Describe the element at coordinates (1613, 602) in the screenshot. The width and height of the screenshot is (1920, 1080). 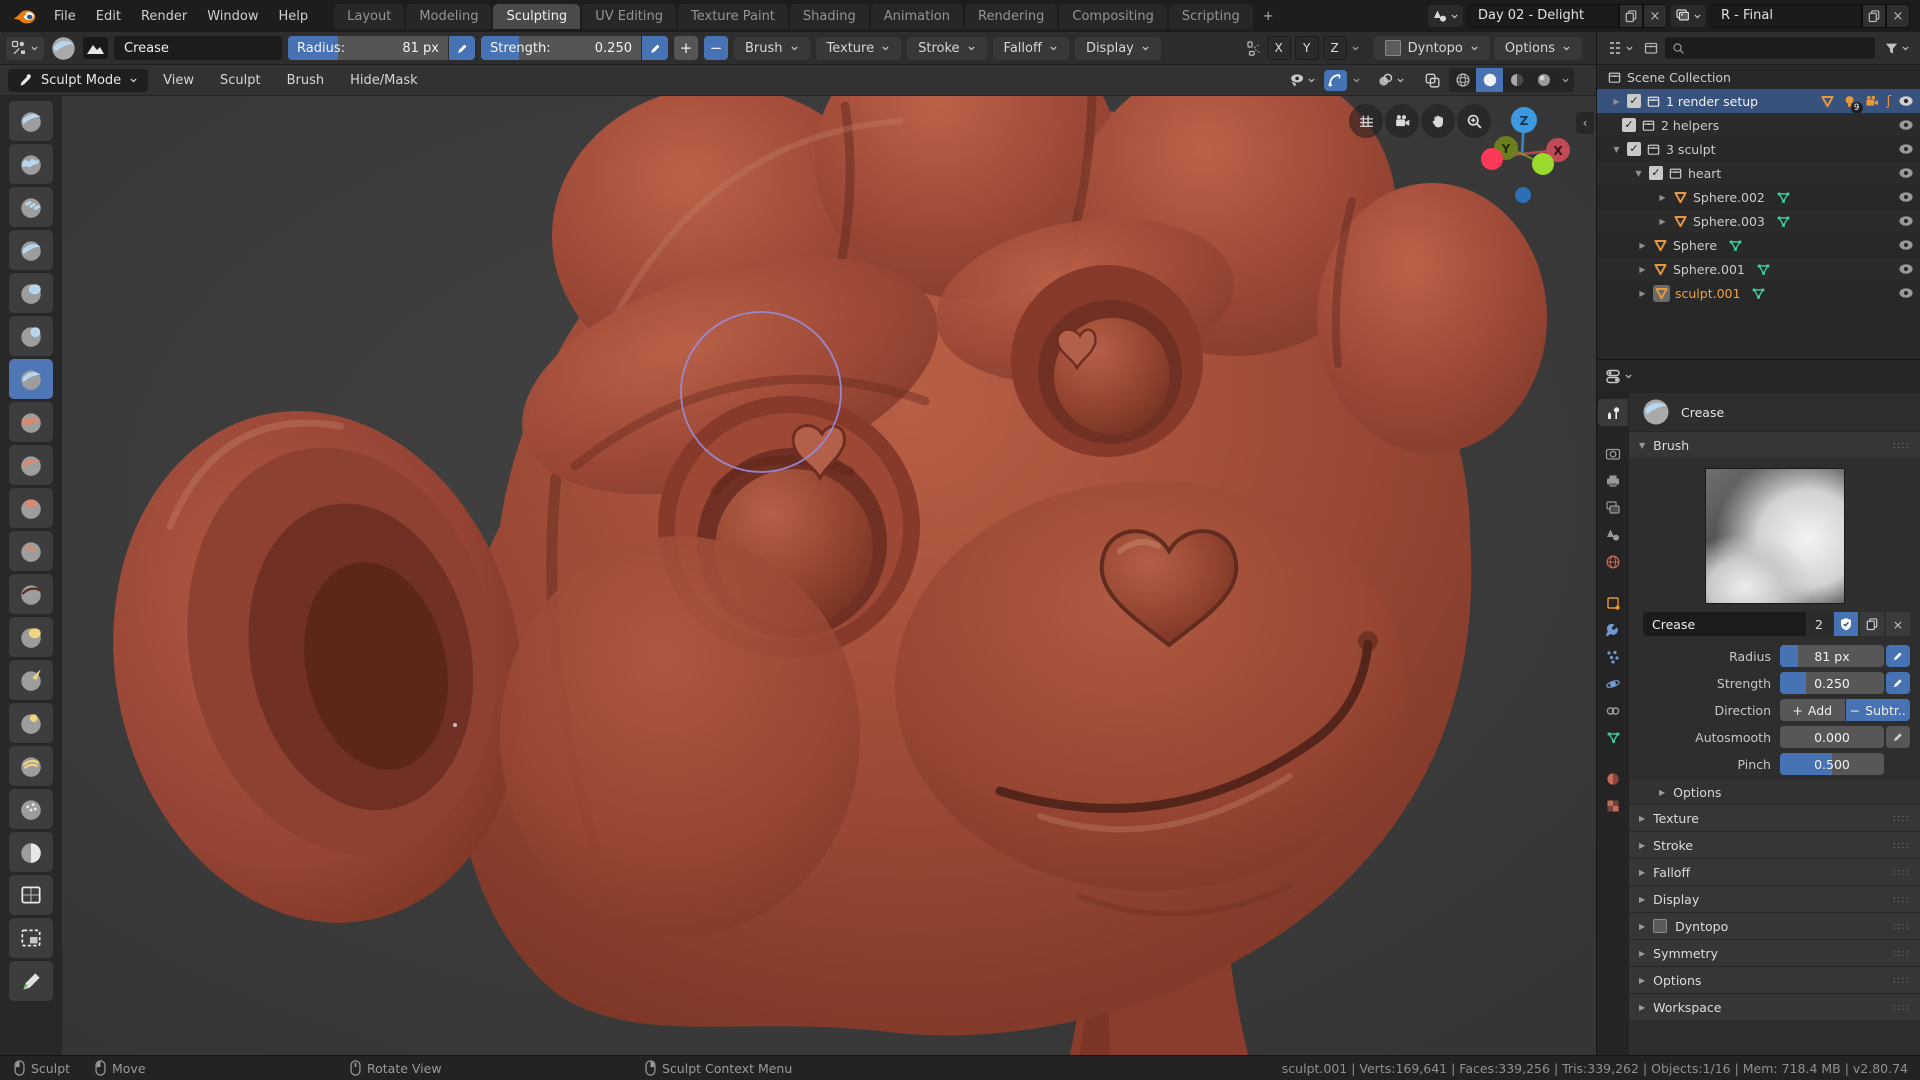
I see `tab-object` at that location.